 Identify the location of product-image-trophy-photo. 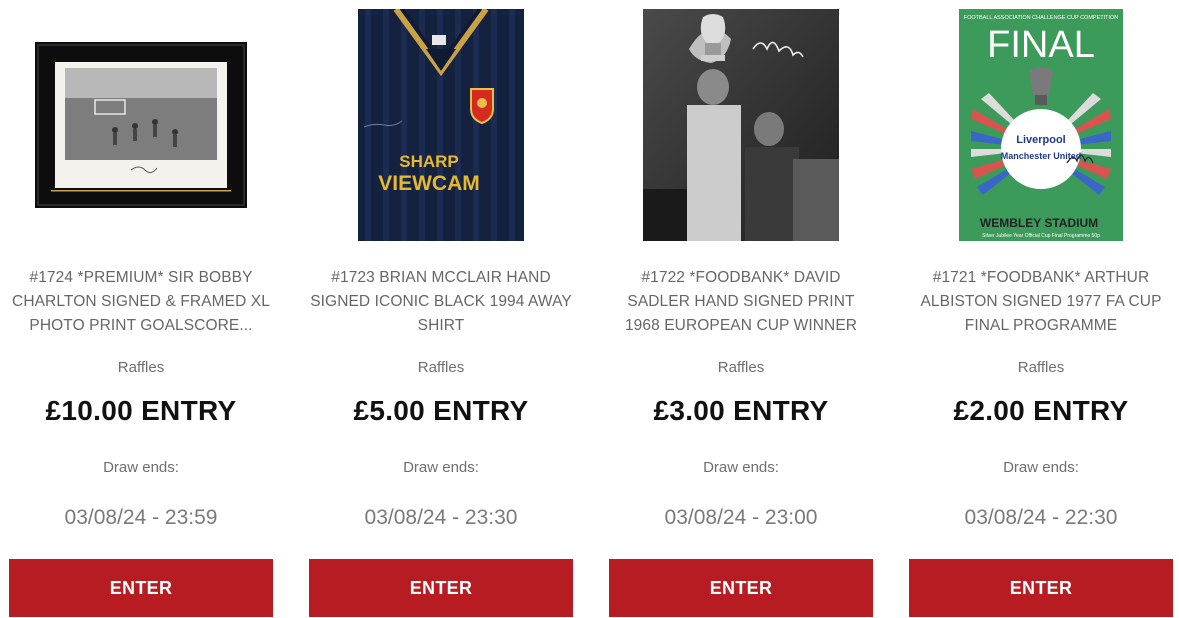
(741, 125).